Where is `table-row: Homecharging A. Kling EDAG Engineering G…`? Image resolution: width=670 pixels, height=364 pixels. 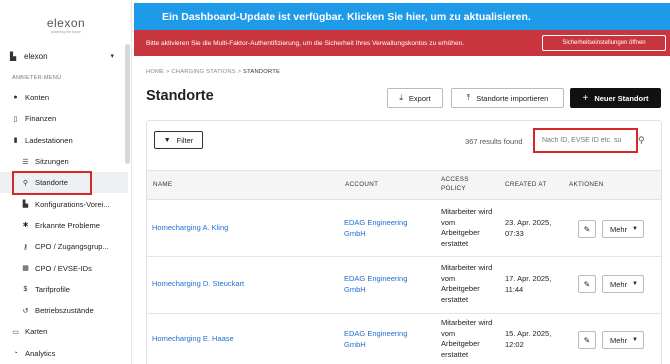 table-row: Homecharging A. Kling EDAG Engineering G… is located at coordinates (404, 228).